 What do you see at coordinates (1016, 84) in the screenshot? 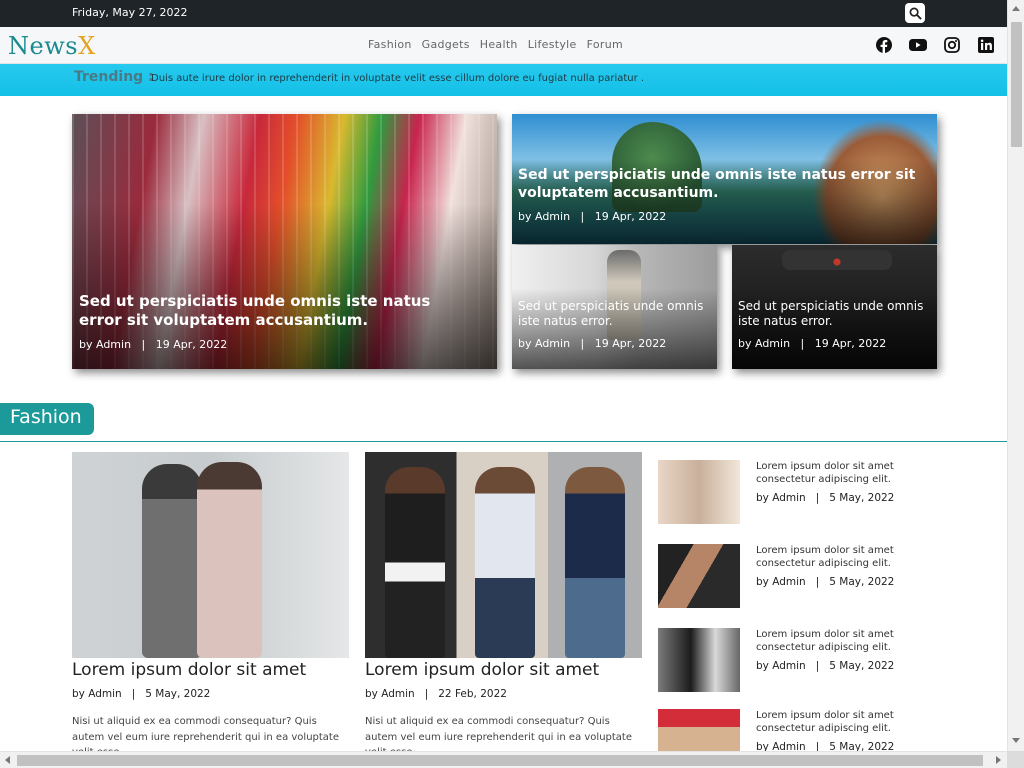
I see `vertical-scroll-thumb` at bounding box center [1016, 84].